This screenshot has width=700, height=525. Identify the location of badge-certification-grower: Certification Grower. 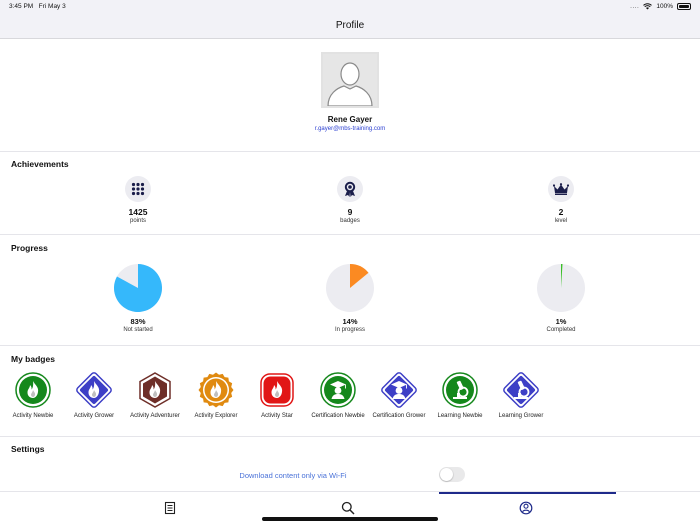
(399, 395).